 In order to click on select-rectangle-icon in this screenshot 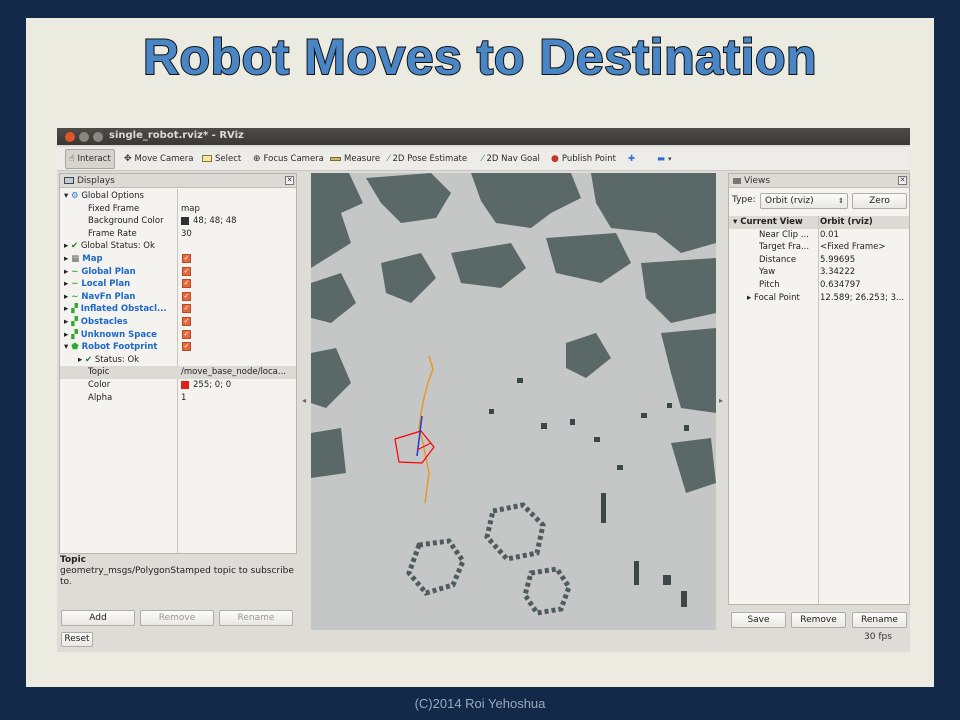, I will do `click(207, 158)`.